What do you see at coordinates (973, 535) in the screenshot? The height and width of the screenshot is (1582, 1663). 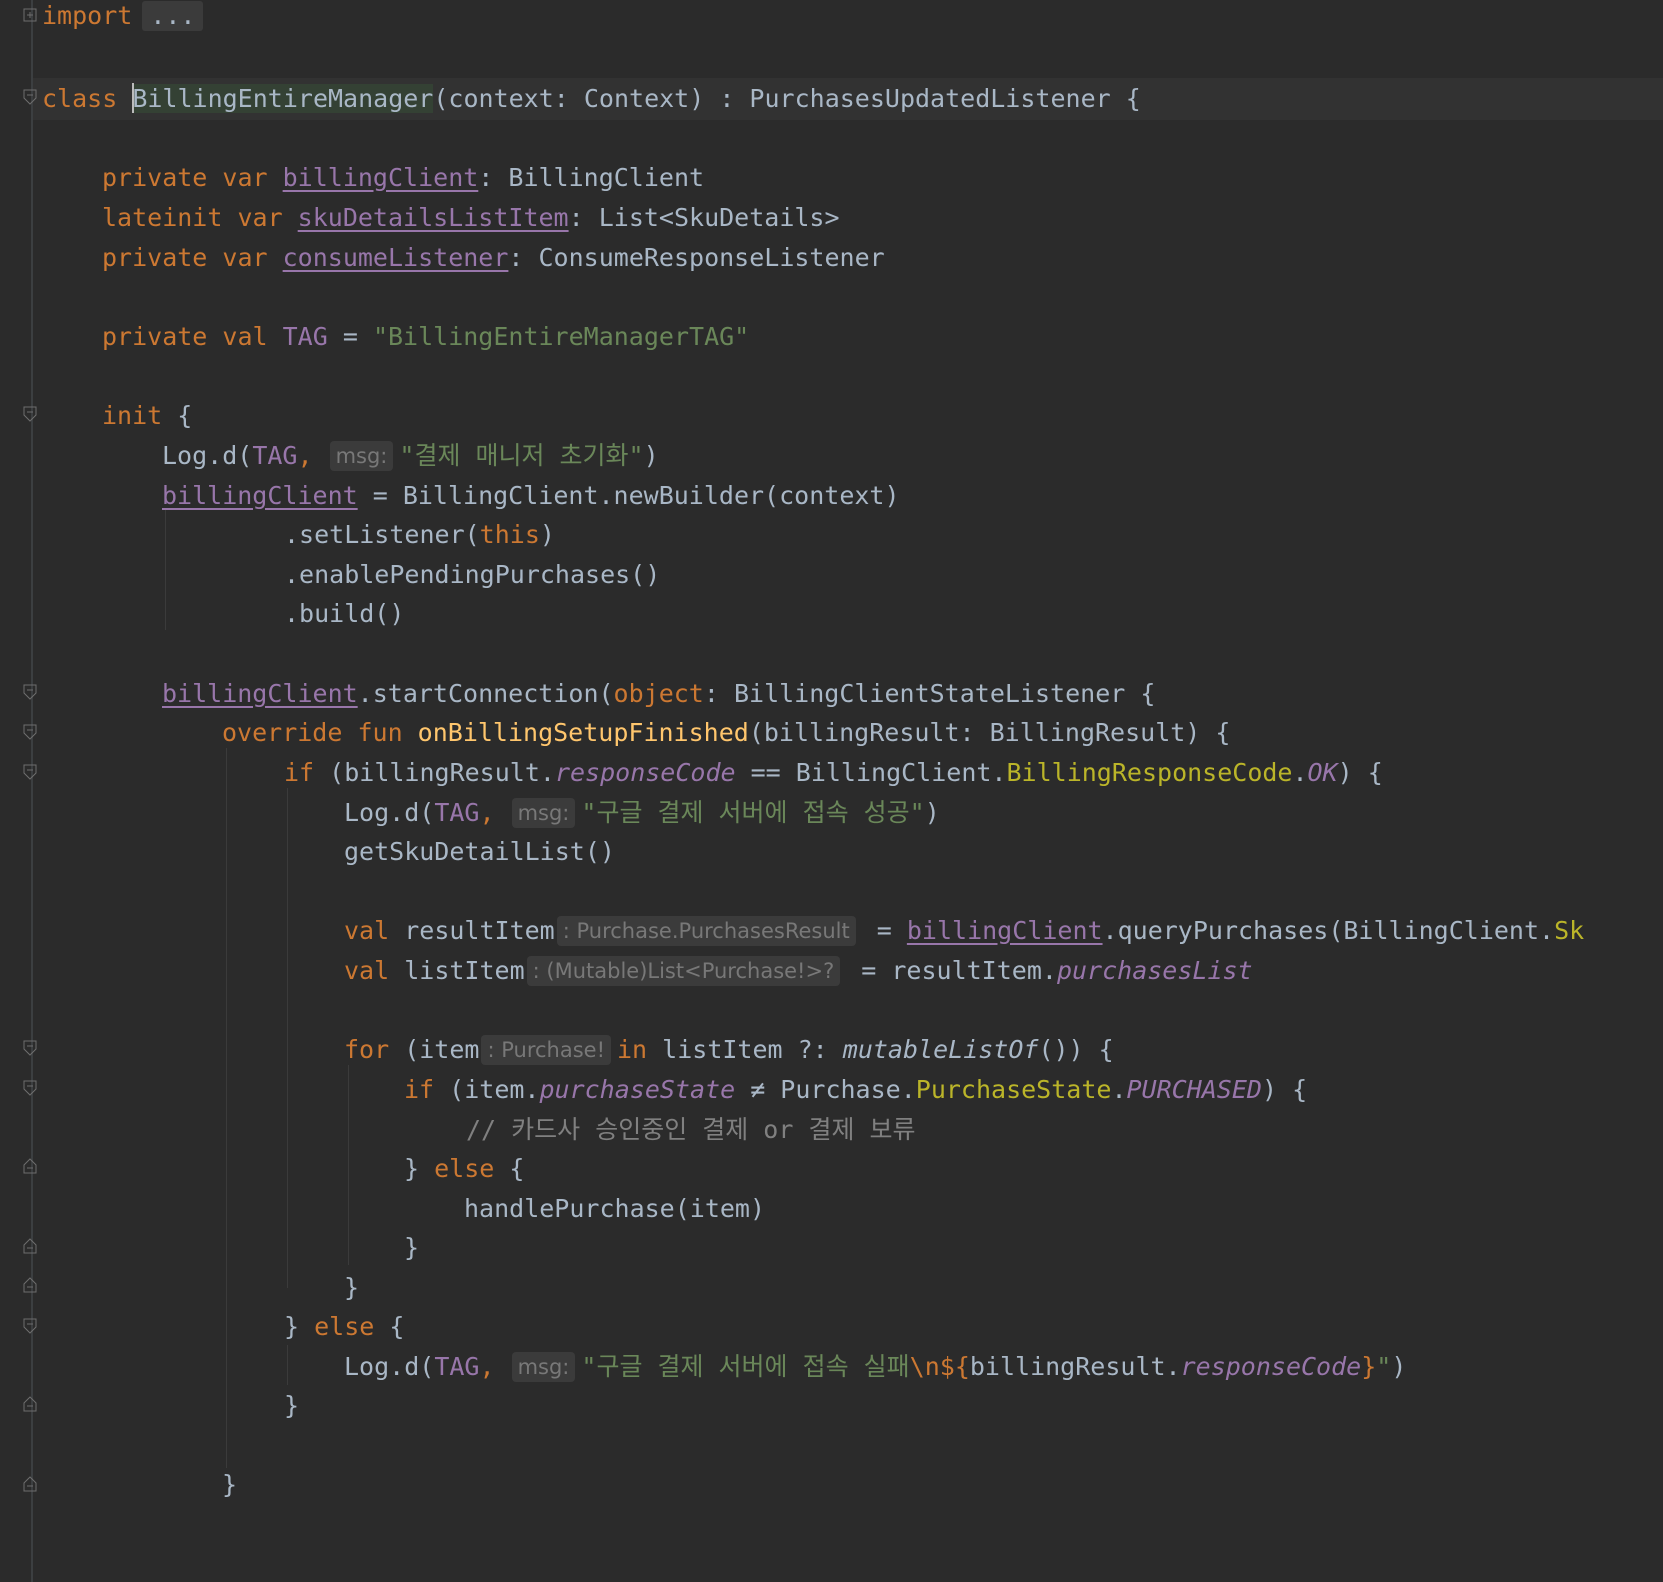 I see `code-line: .setListener(this)` at bounding box center [973, 535].